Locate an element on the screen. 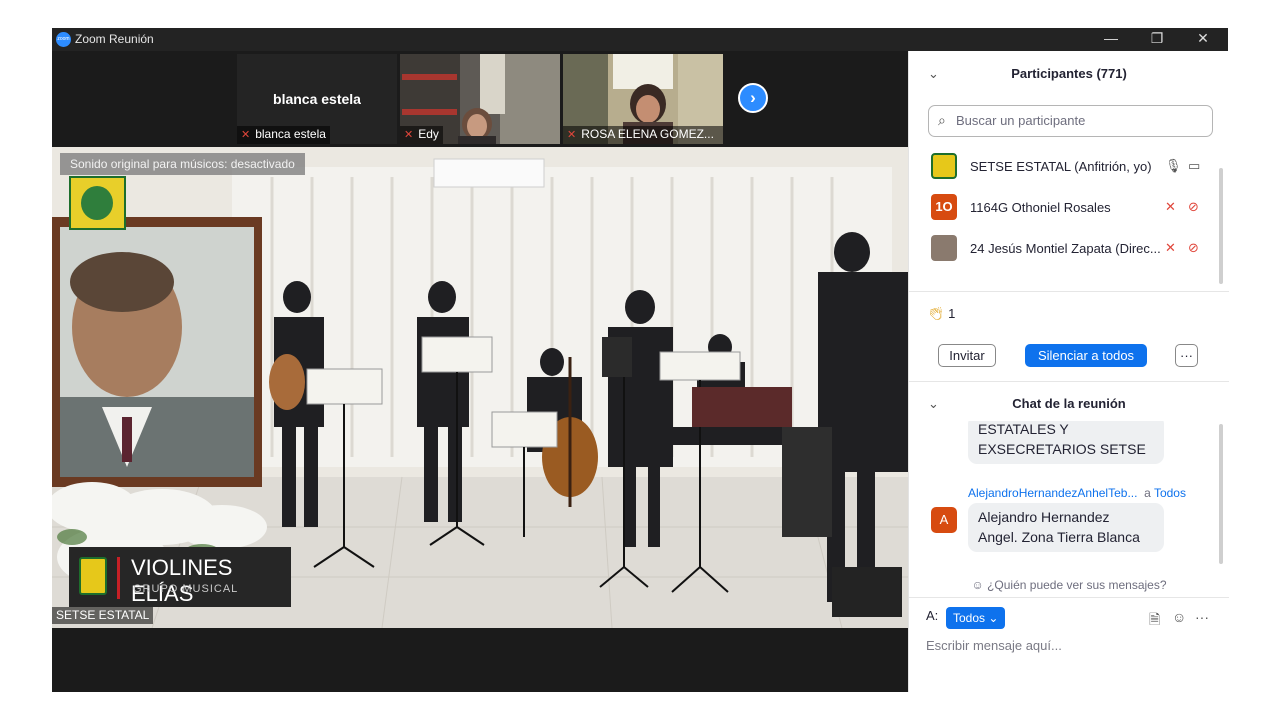 This screenshot has height=720, width=1280. thumbnail-name: blanca estela is located at coordinates (290, 134).